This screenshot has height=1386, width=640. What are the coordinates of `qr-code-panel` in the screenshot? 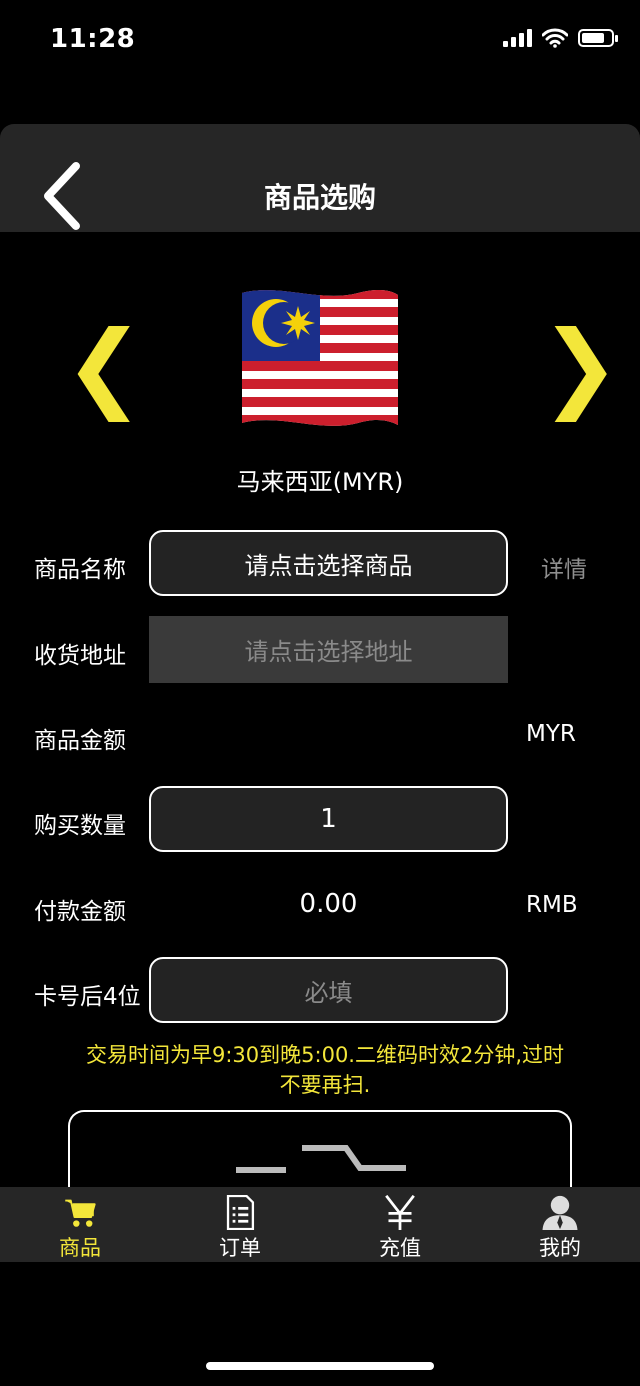 It's located at (320, 1150).